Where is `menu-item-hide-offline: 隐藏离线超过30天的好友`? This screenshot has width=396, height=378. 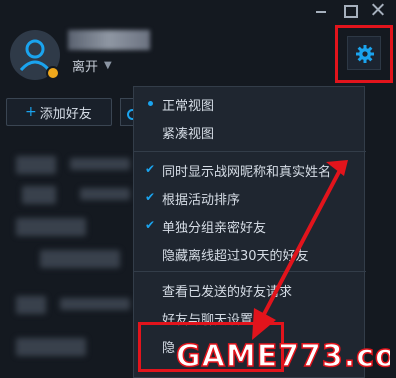 menu-item-hide-offline: 隐藏离线超过30天的好友 is located at coordinates (250, 254).